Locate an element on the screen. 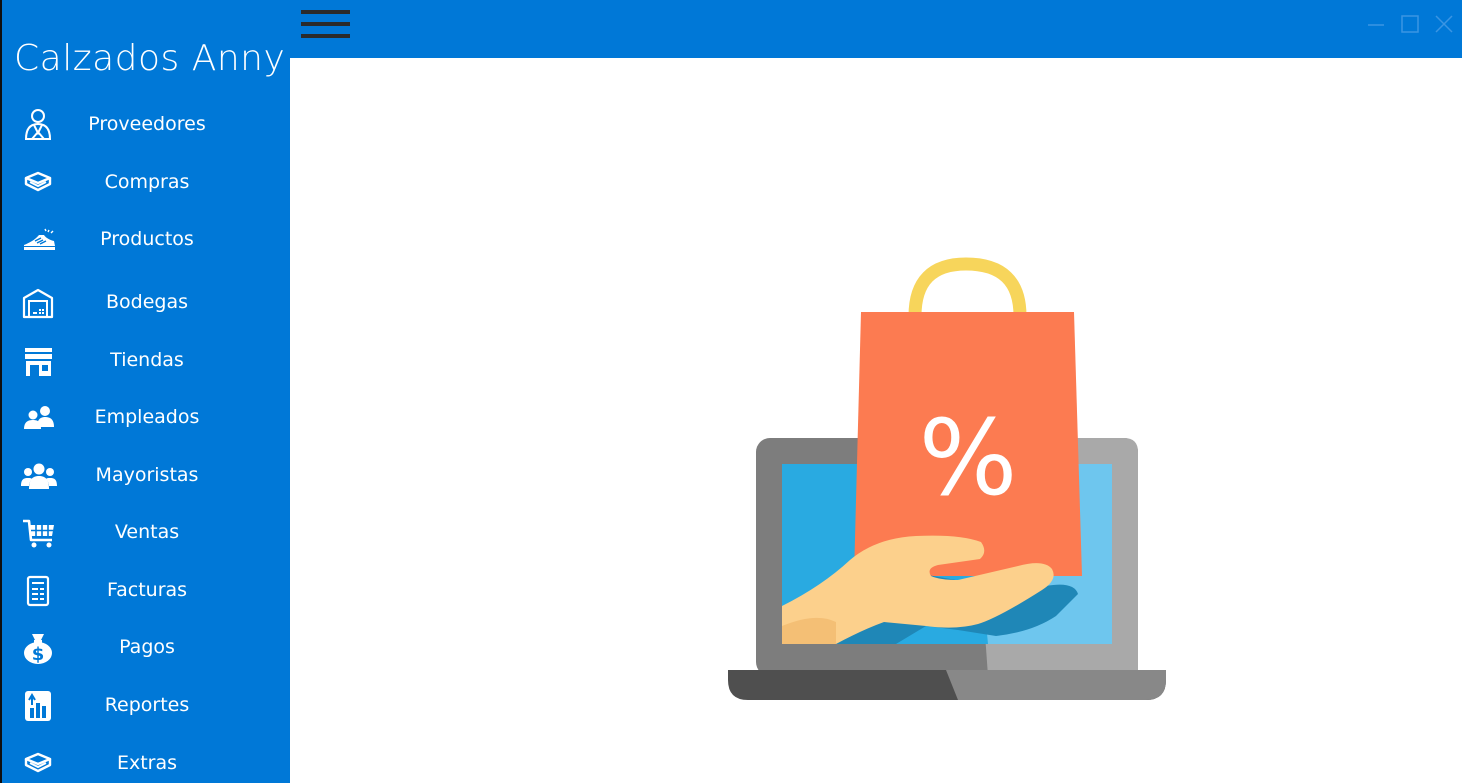 Image resolution: width=1462 pixels, height=783 pixels. sidebar-item-label: Bodegas is located at coordinates (146, 302).